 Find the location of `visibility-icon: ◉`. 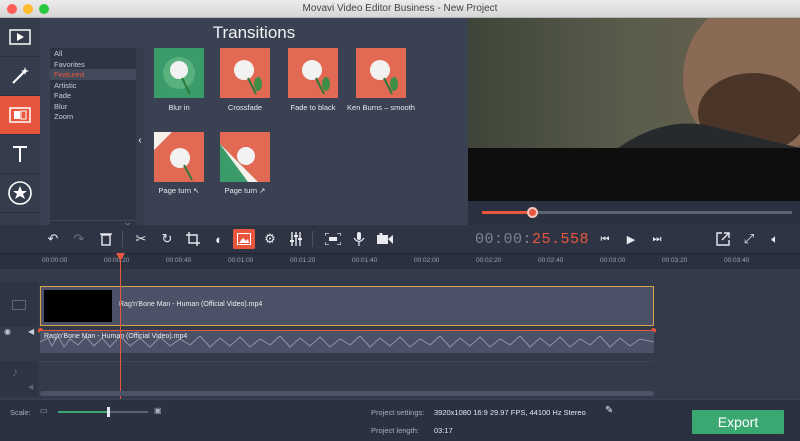

visibility-icon: ◉ is located at coordinates (7, 331).